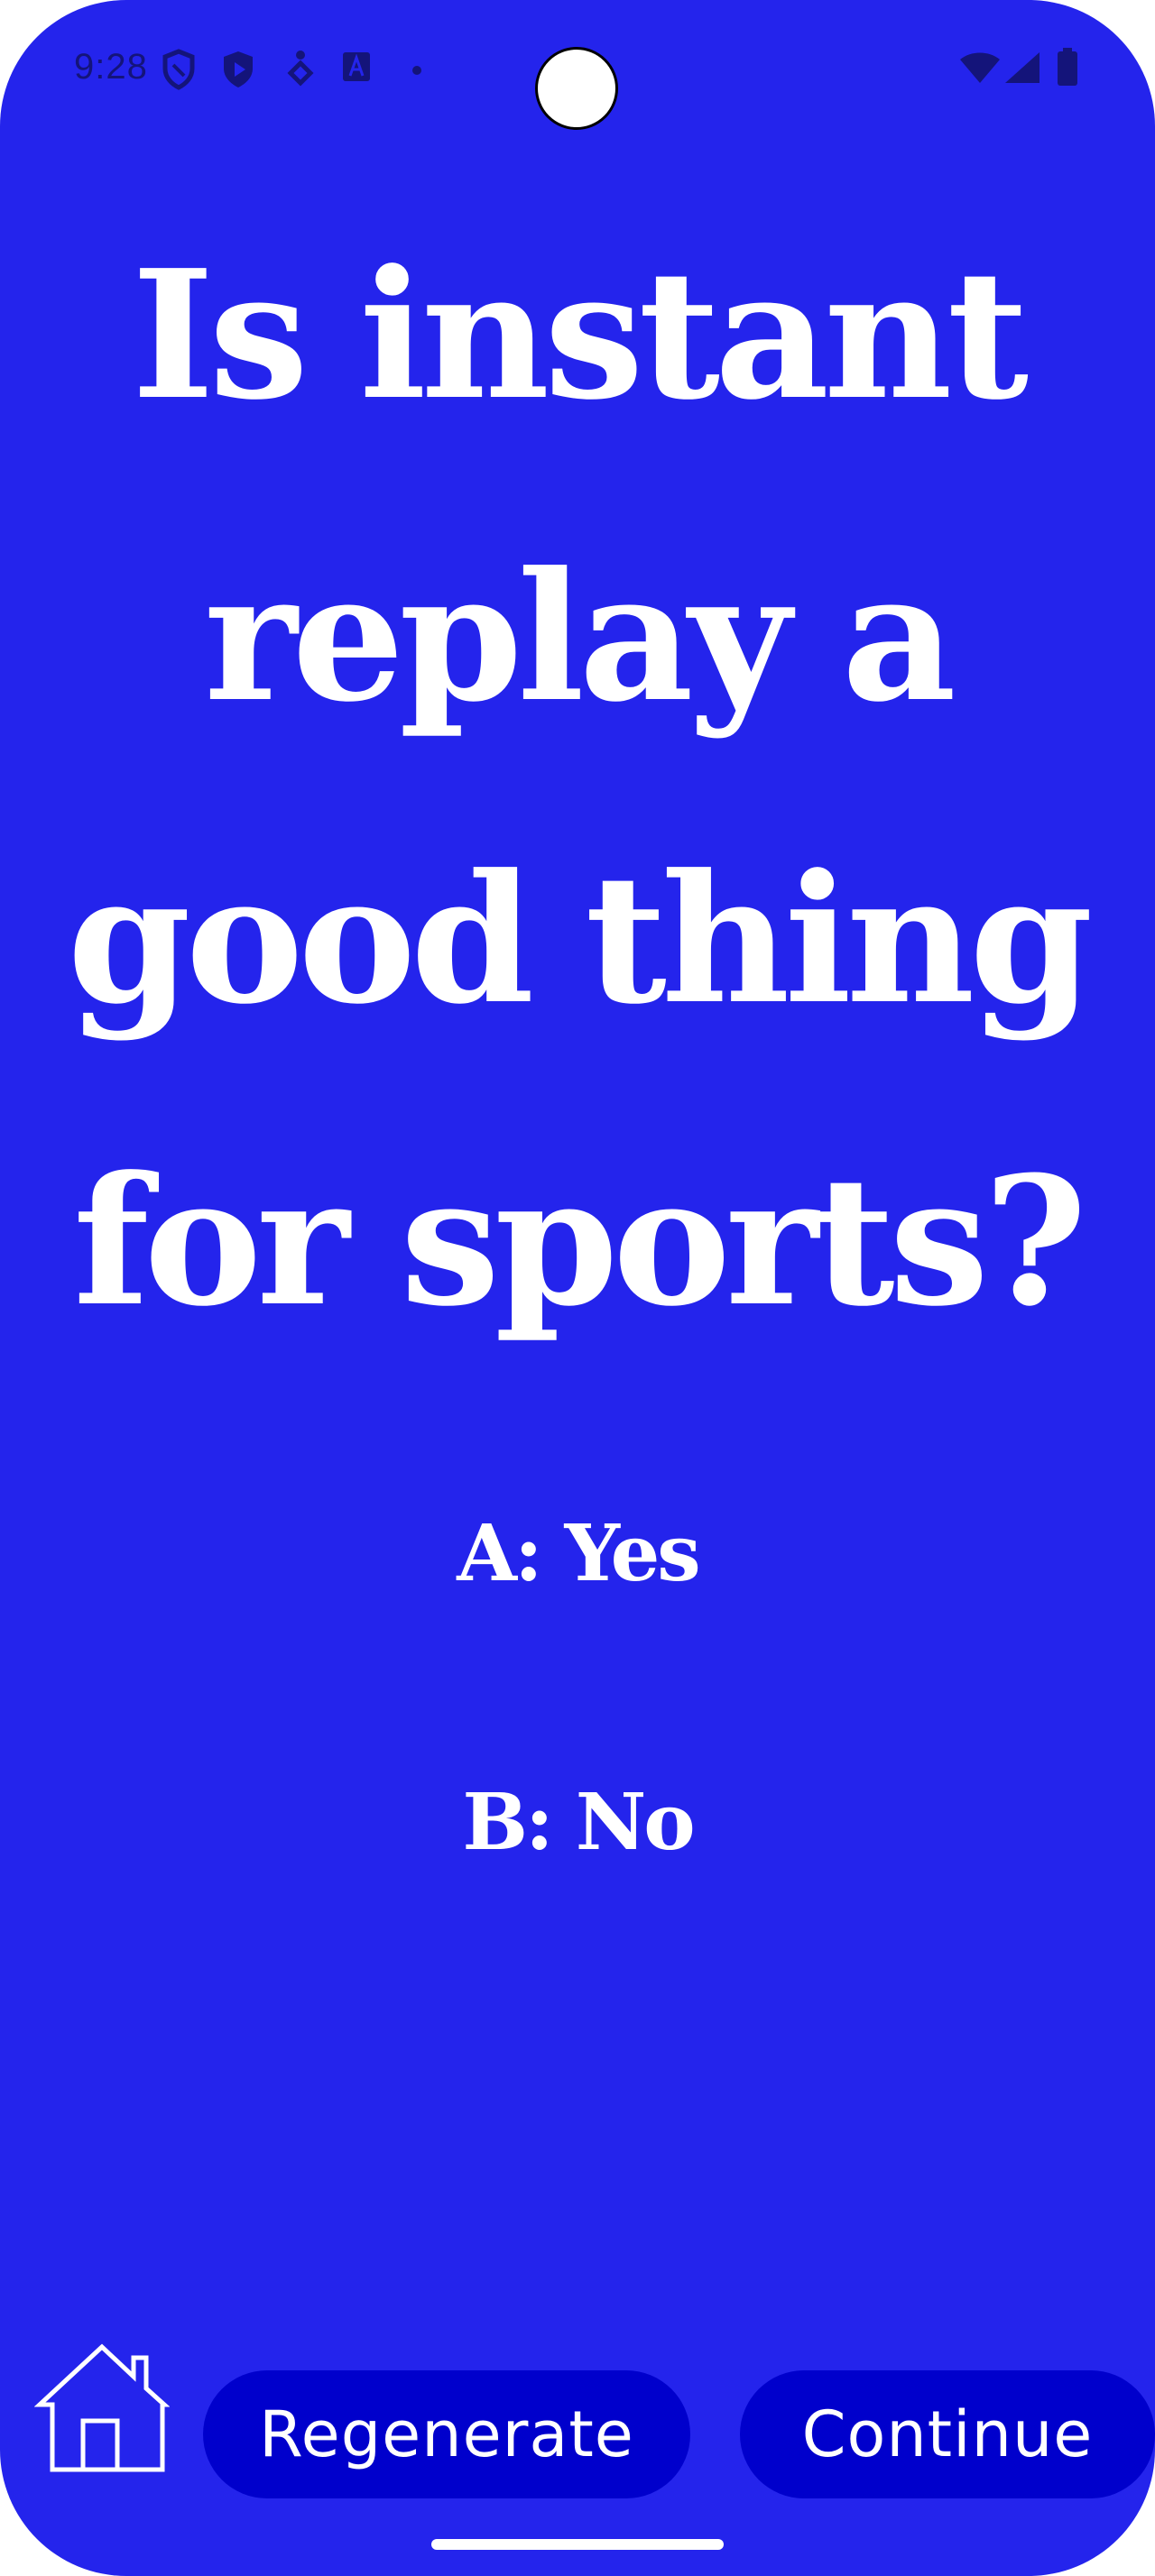 The height and width of the screenshot is (2576, 1155). What do you see at coordinates (577, 1822) in the screenshot?
I see `option-b: B: No` at bounding box center [577, 1822].